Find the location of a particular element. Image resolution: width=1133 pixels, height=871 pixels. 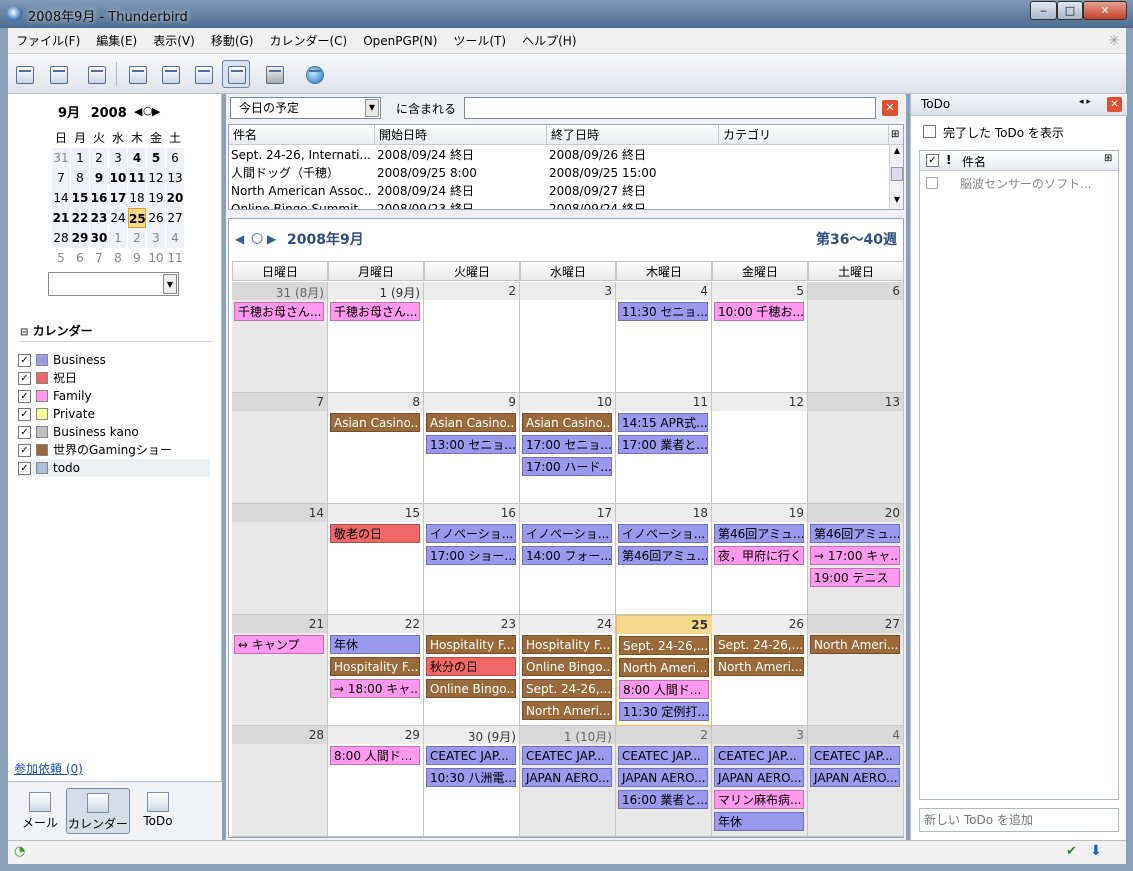

mini-prev-icon: ◀ is located at coordinates (138, 111).